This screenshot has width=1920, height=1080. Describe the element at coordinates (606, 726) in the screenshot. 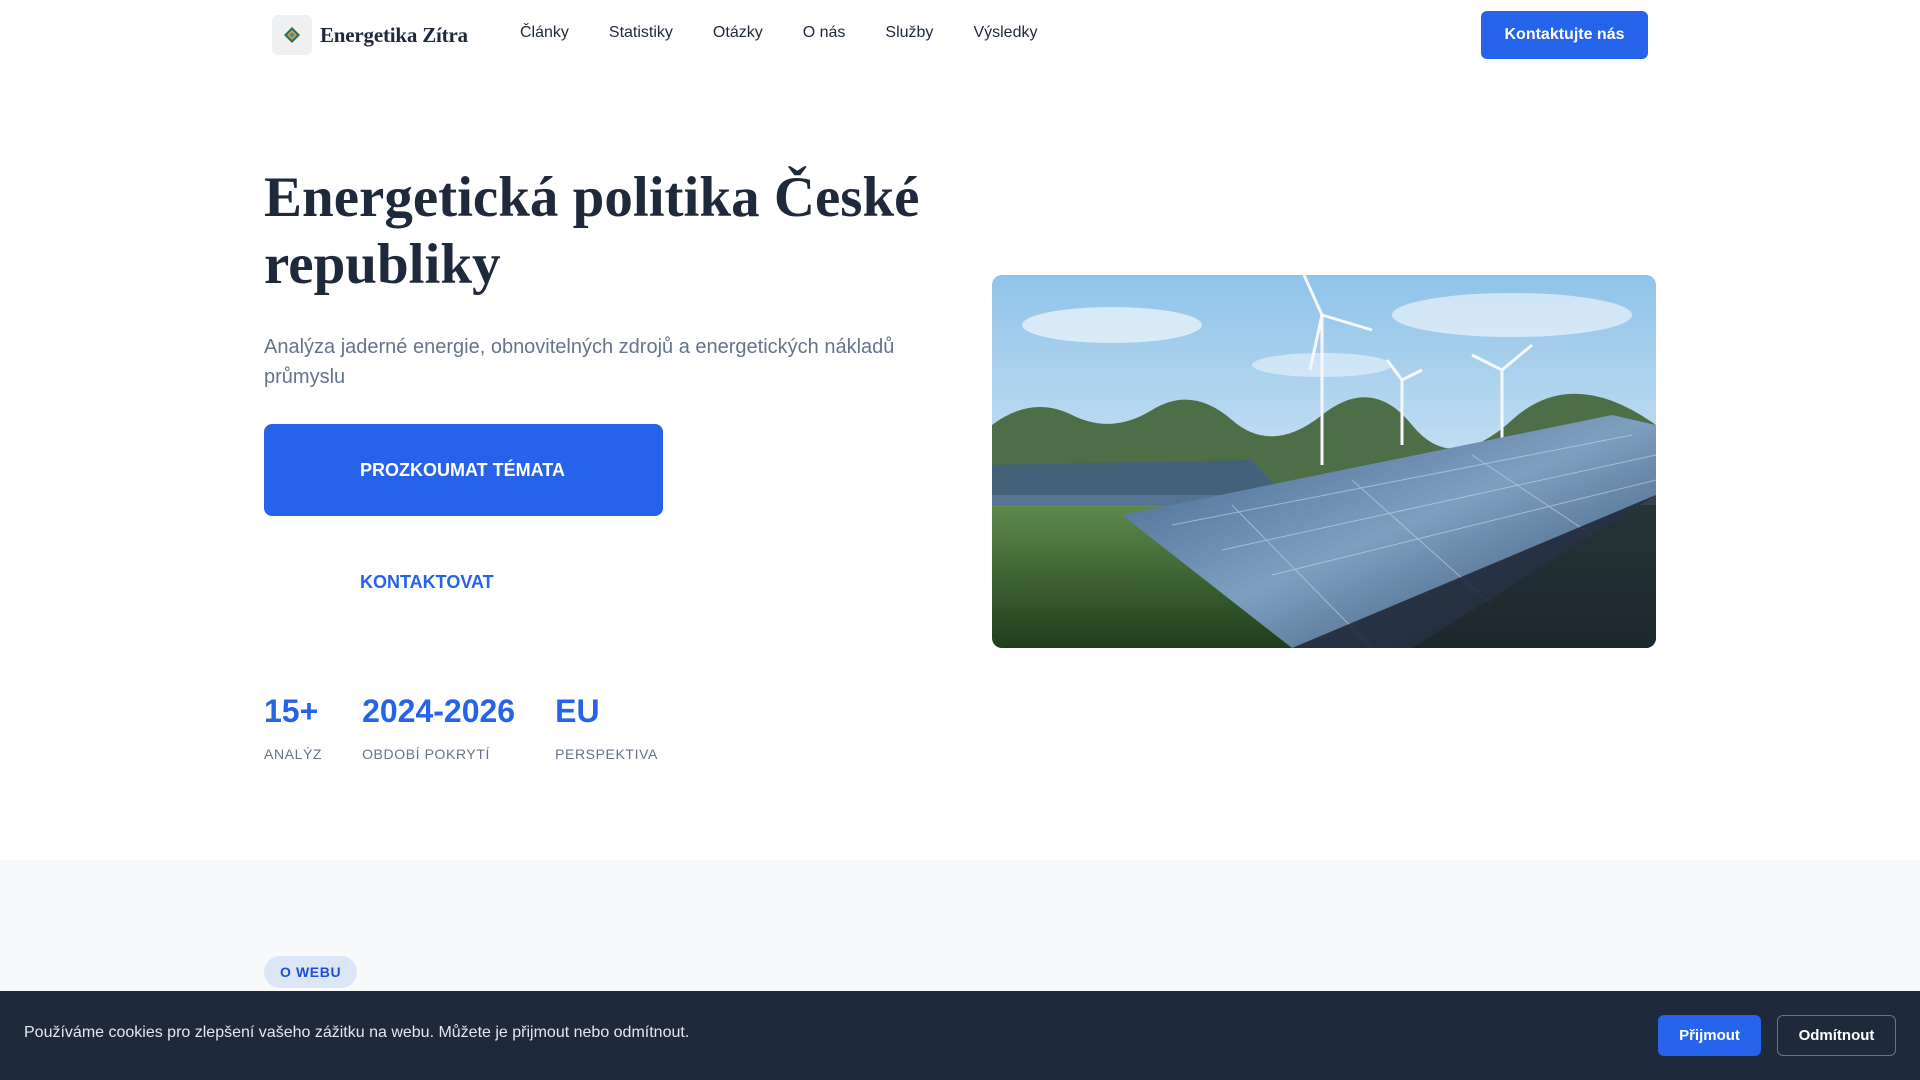

I see `stat-perspective: EU PERSPEKTIVA` at that location.